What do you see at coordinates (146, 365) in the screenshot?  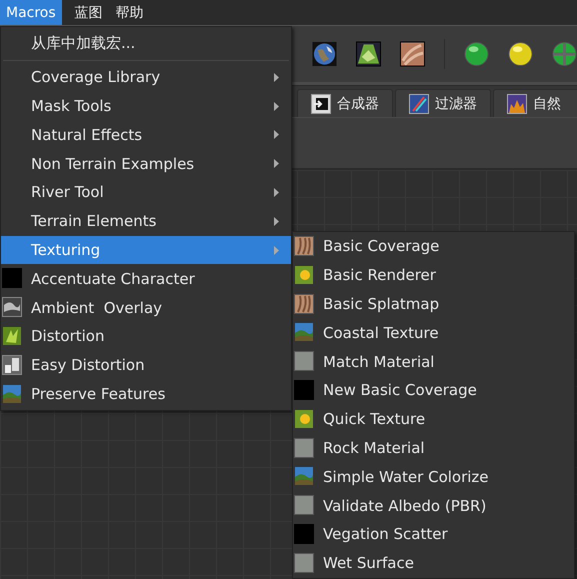 I see `menu-item: Easy Distortion` at bounding box center [146, 365].